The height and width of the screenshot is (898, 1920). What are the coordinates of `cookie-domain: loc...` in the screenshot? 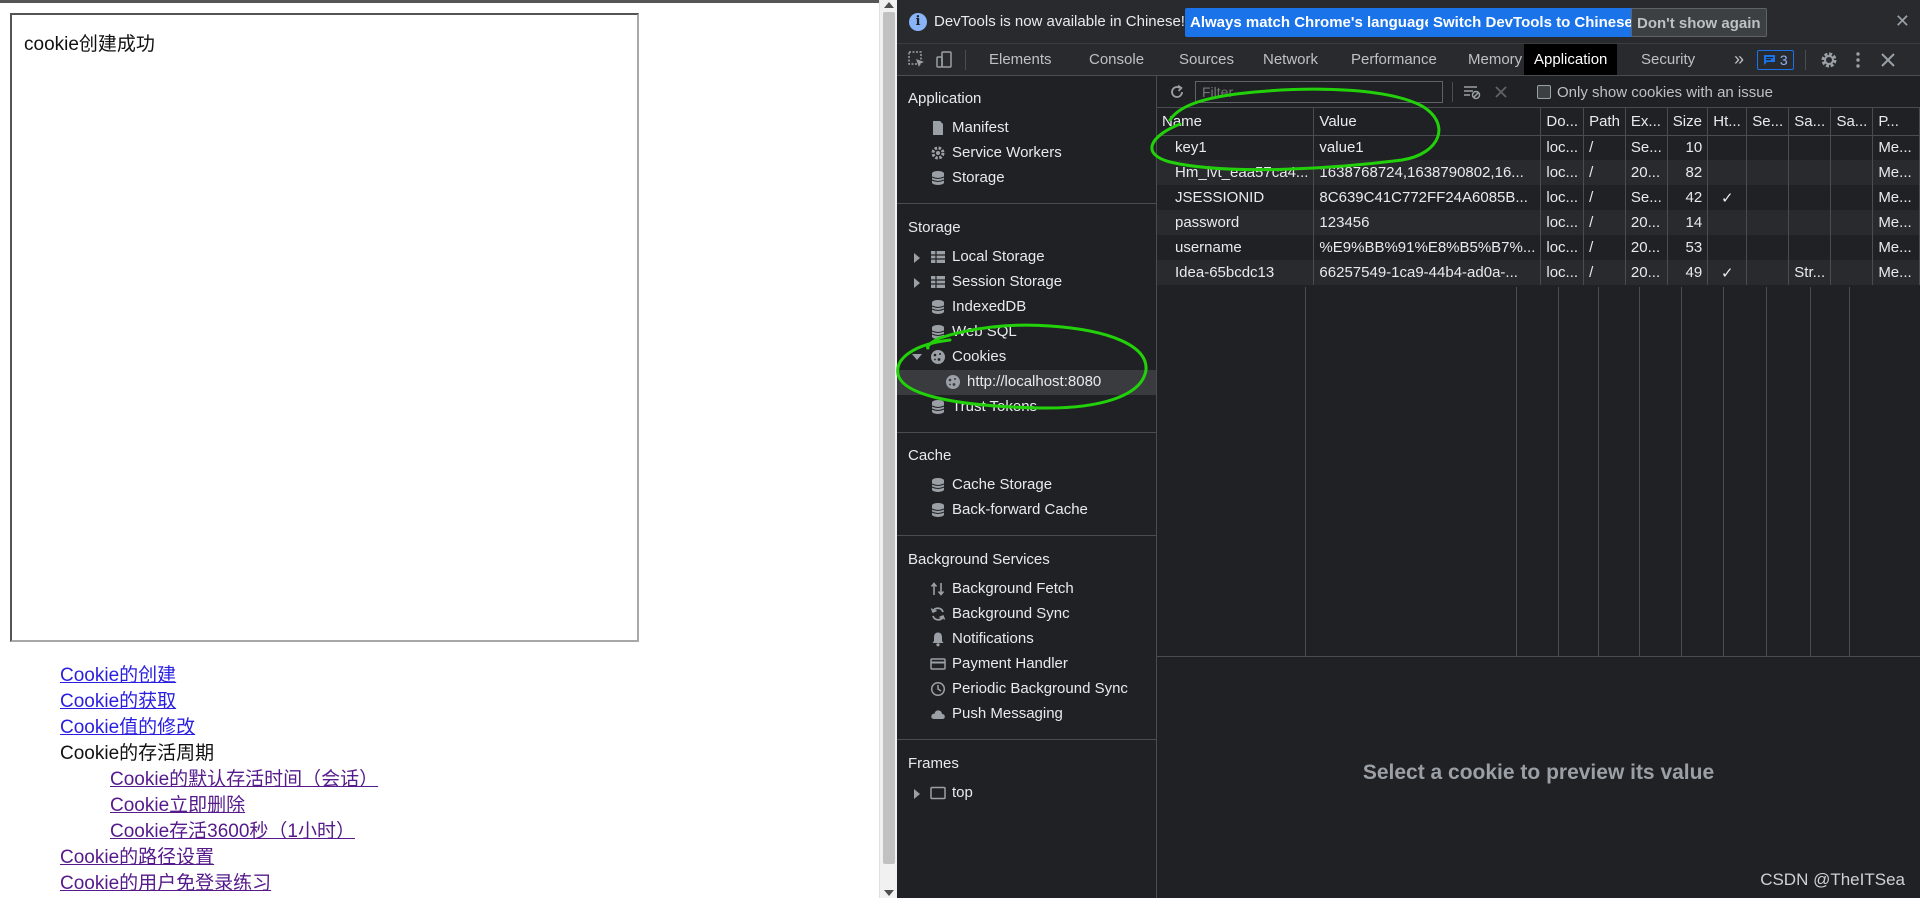 It's located at (1562, 272).